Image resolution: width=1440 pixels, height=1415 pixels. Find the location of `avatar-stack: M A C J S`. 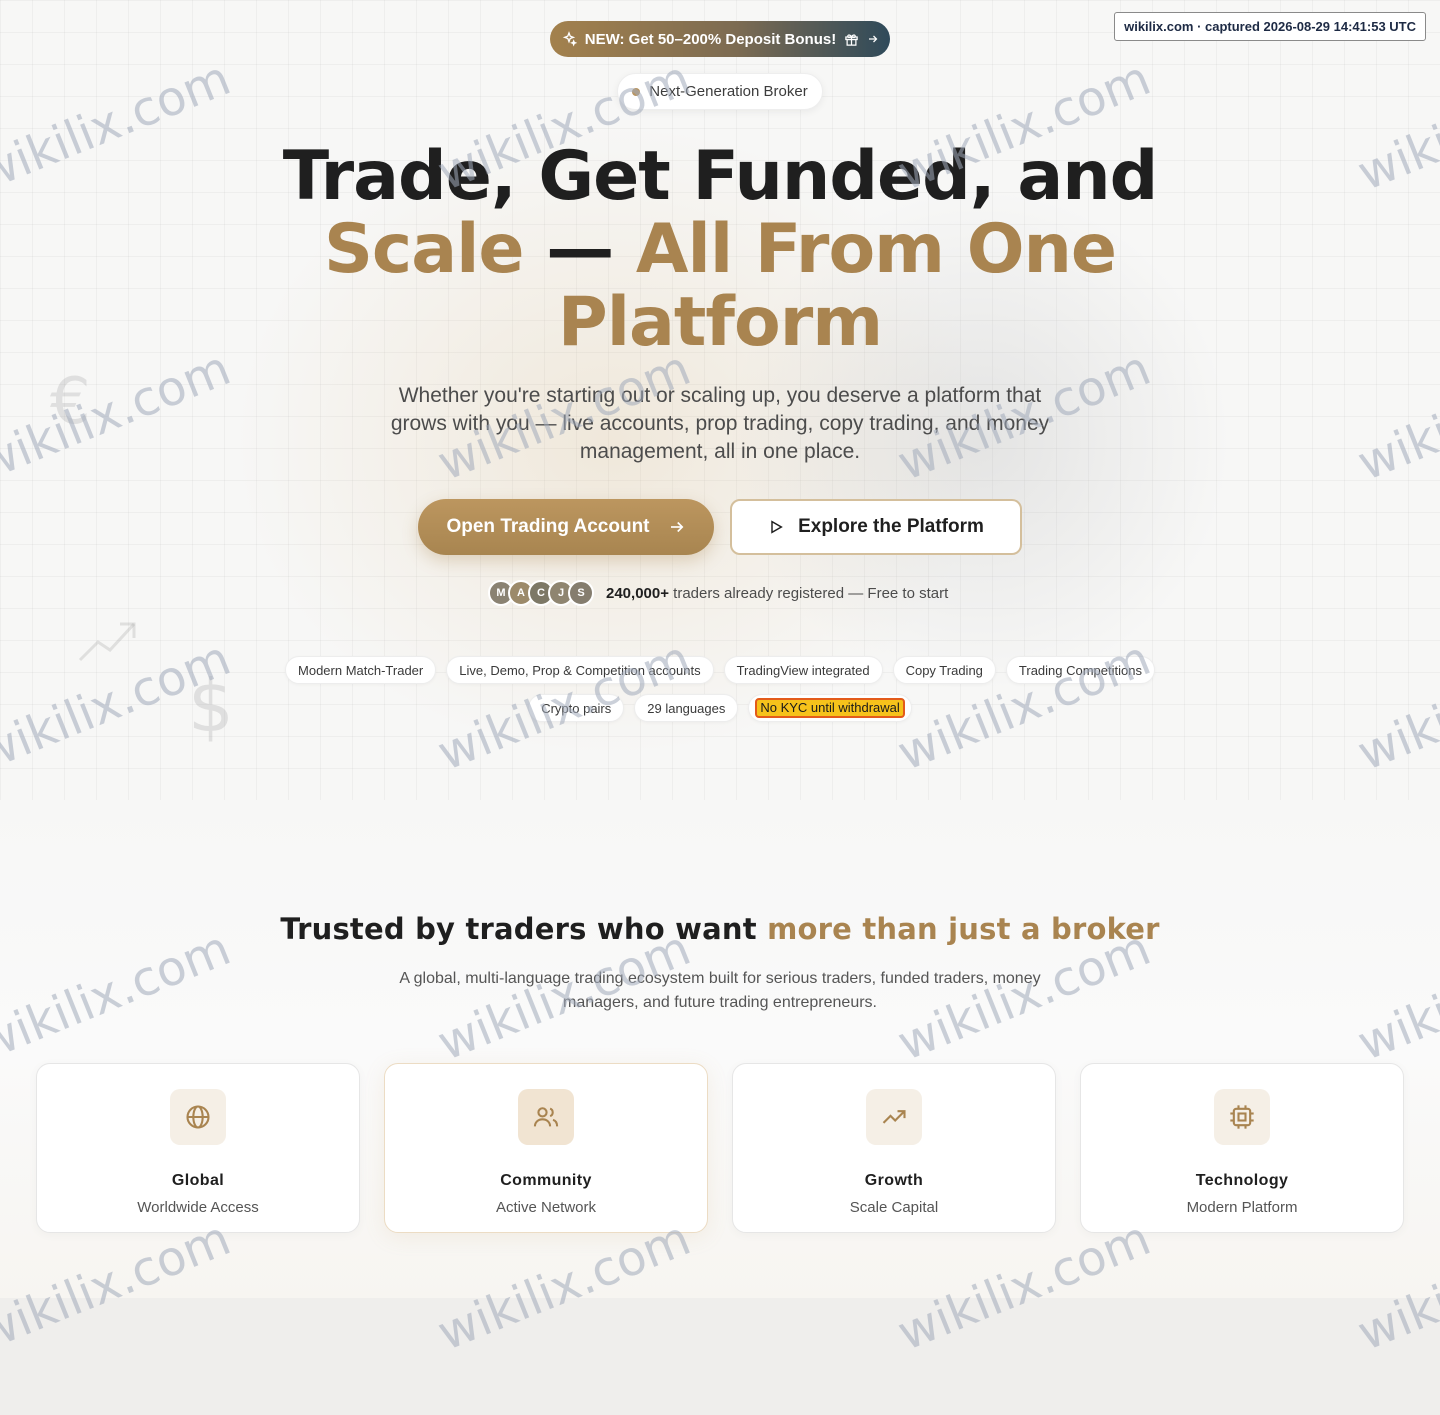

avatar-stack: M A C J S is located at coordinates (541, 593).